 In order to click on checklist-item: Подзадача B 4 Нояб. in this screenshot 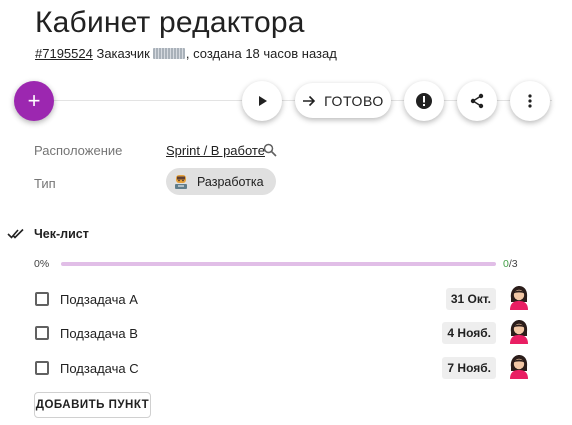, I will do `click(284, 334)`.